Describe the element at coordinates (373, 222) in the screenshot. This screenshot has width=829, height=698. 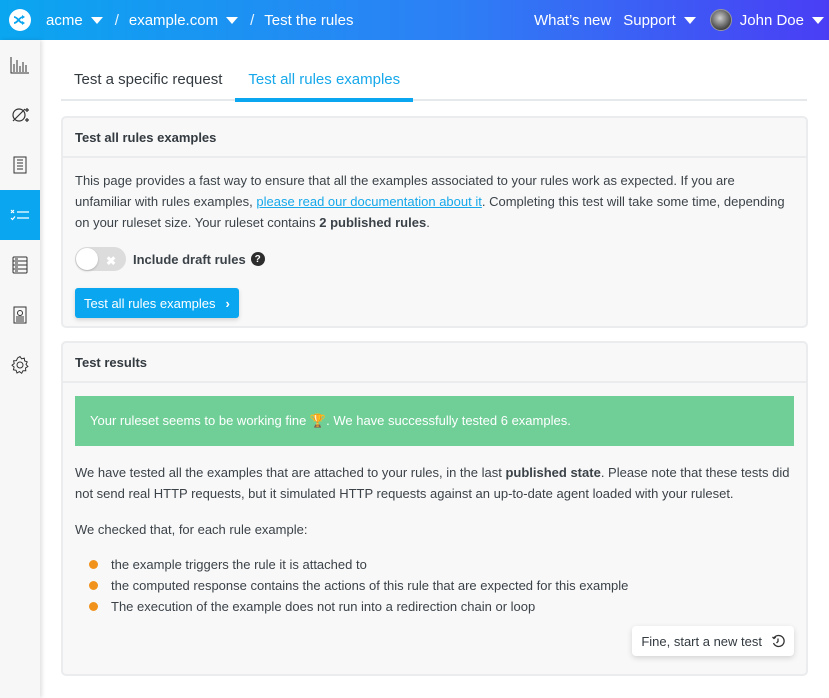
I see `rules-count: 2 published rules` at that location.